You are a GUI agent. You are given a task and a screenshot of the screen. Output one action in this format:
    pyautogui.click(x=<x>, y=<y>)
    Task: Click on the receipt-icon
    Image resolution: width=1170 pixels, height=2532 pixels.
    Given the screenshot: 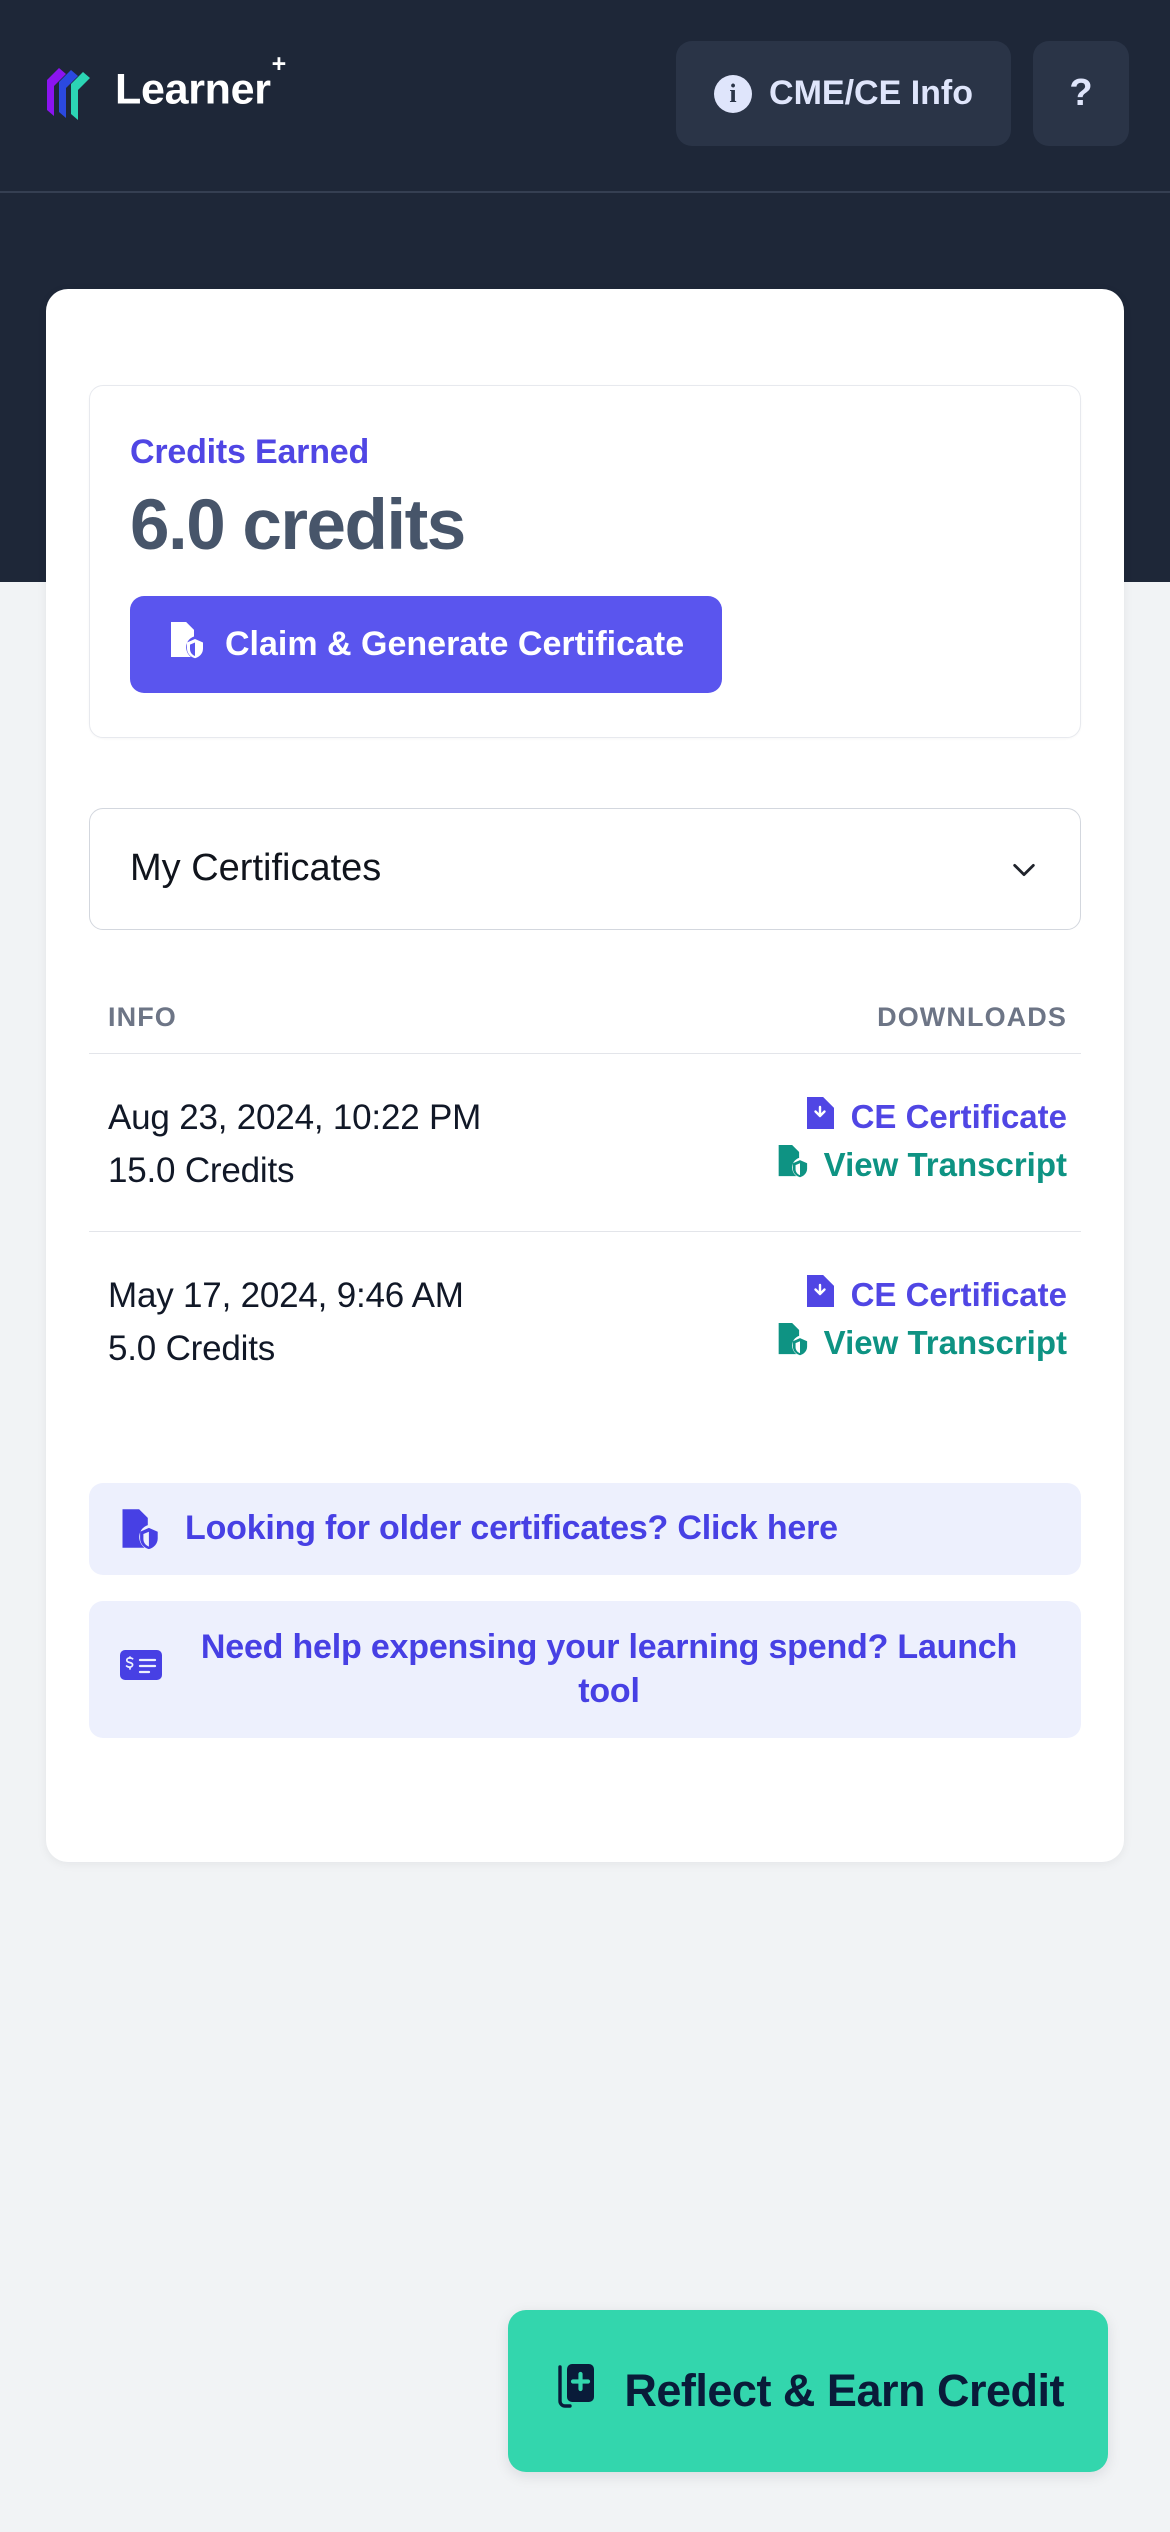 What is the action you would take?
    pyautogui.click(x=141, y=1669)
    